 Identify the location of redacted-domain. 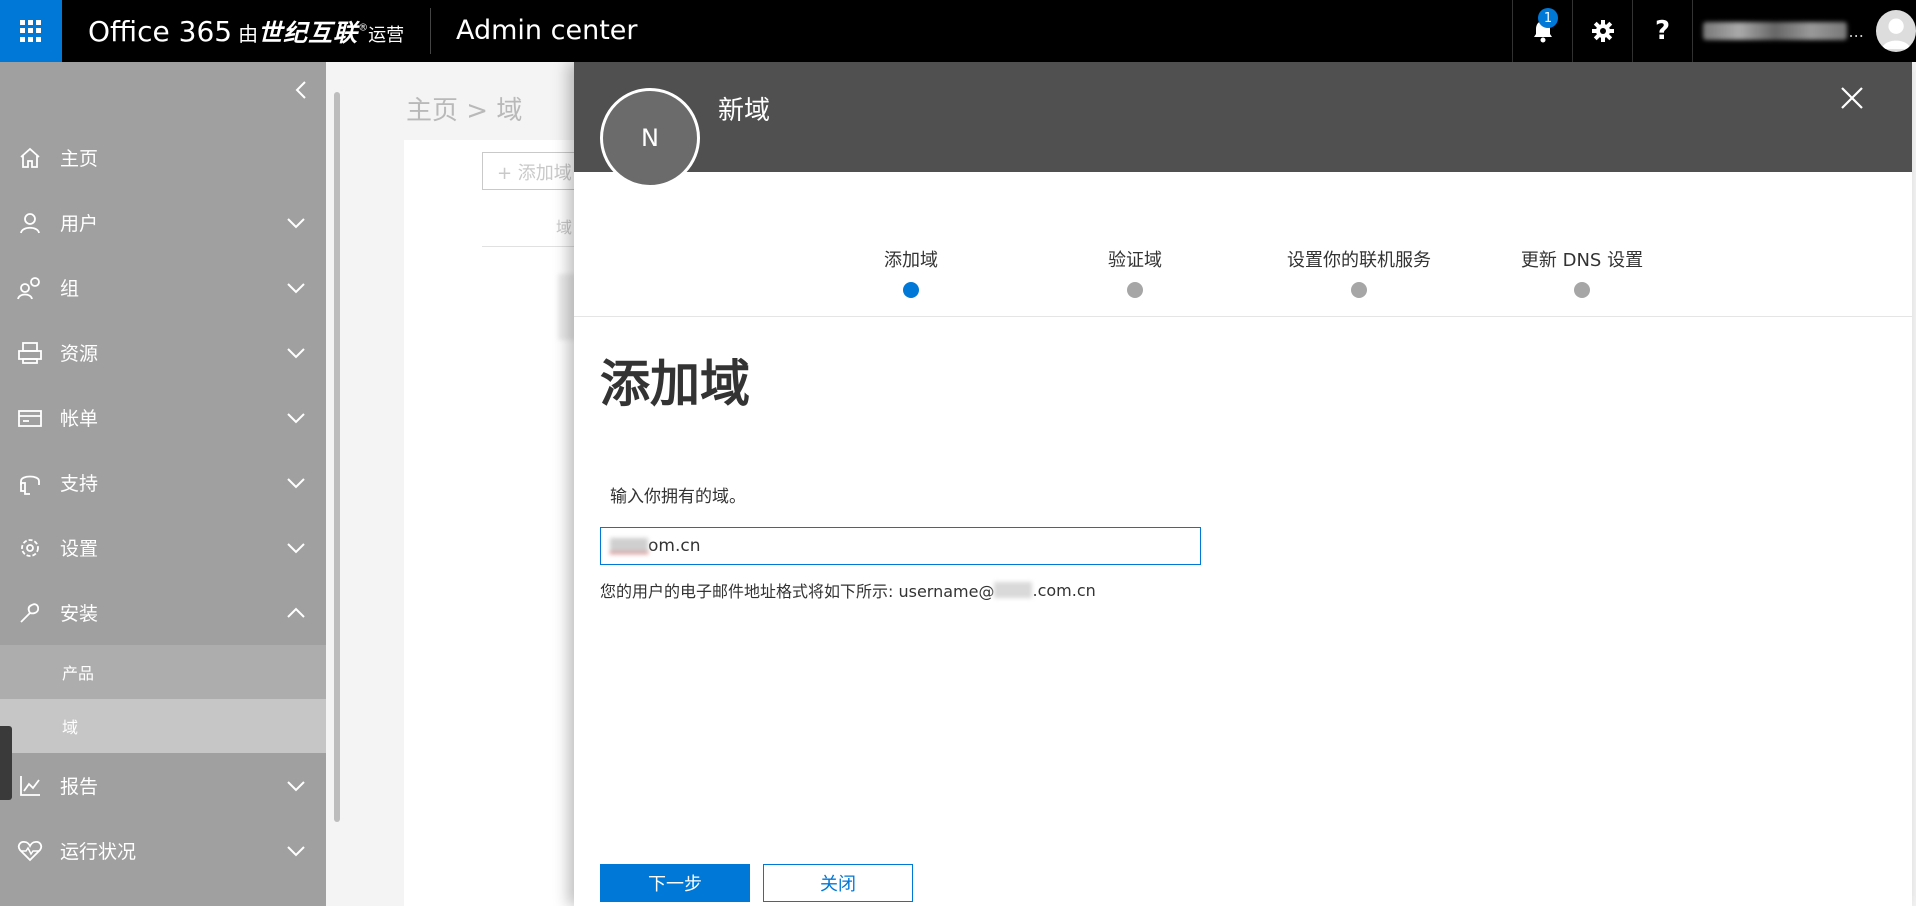
(1013, 590).